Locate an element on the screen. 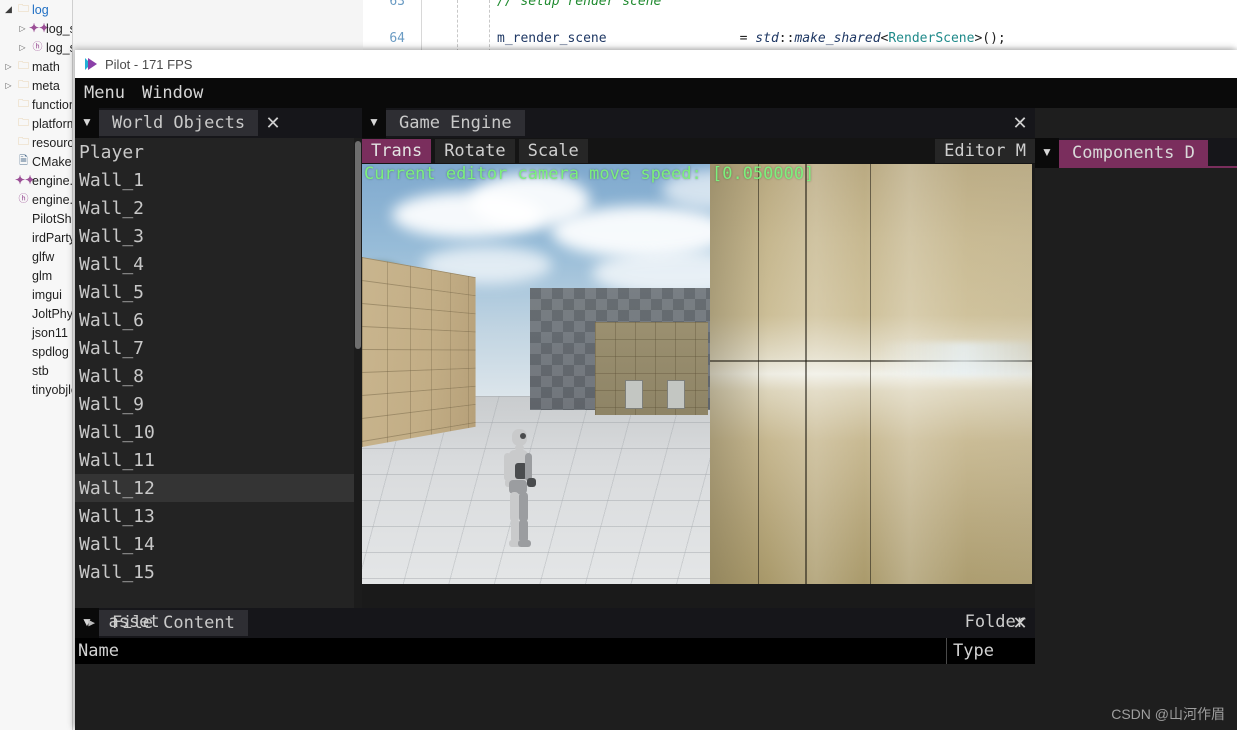 This screenshot has width=1237, height=730. column-header-name: Name is located at coordinates (510, 651).